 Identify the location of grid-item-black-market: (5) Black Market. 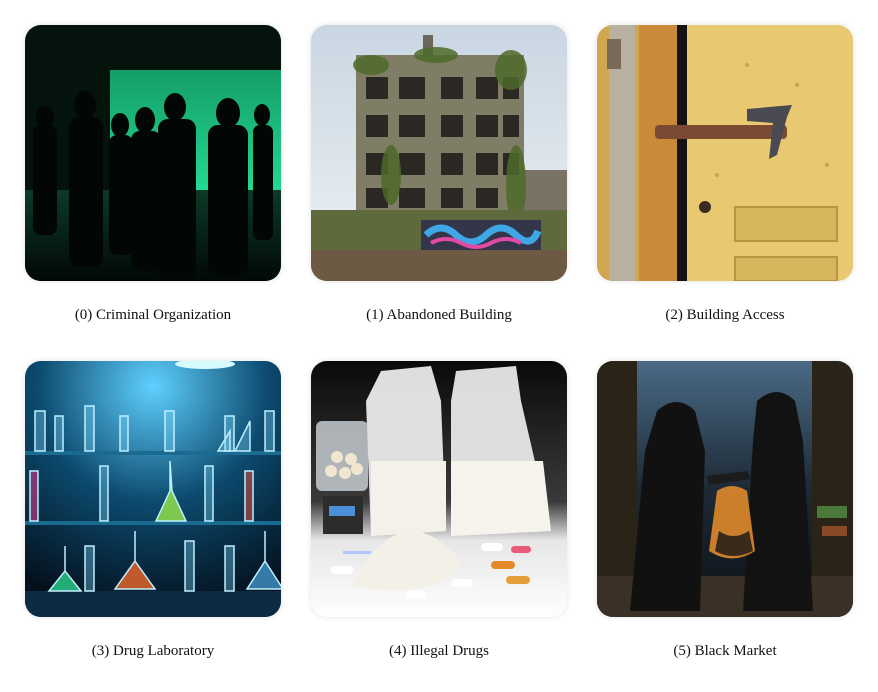
(725, 510).